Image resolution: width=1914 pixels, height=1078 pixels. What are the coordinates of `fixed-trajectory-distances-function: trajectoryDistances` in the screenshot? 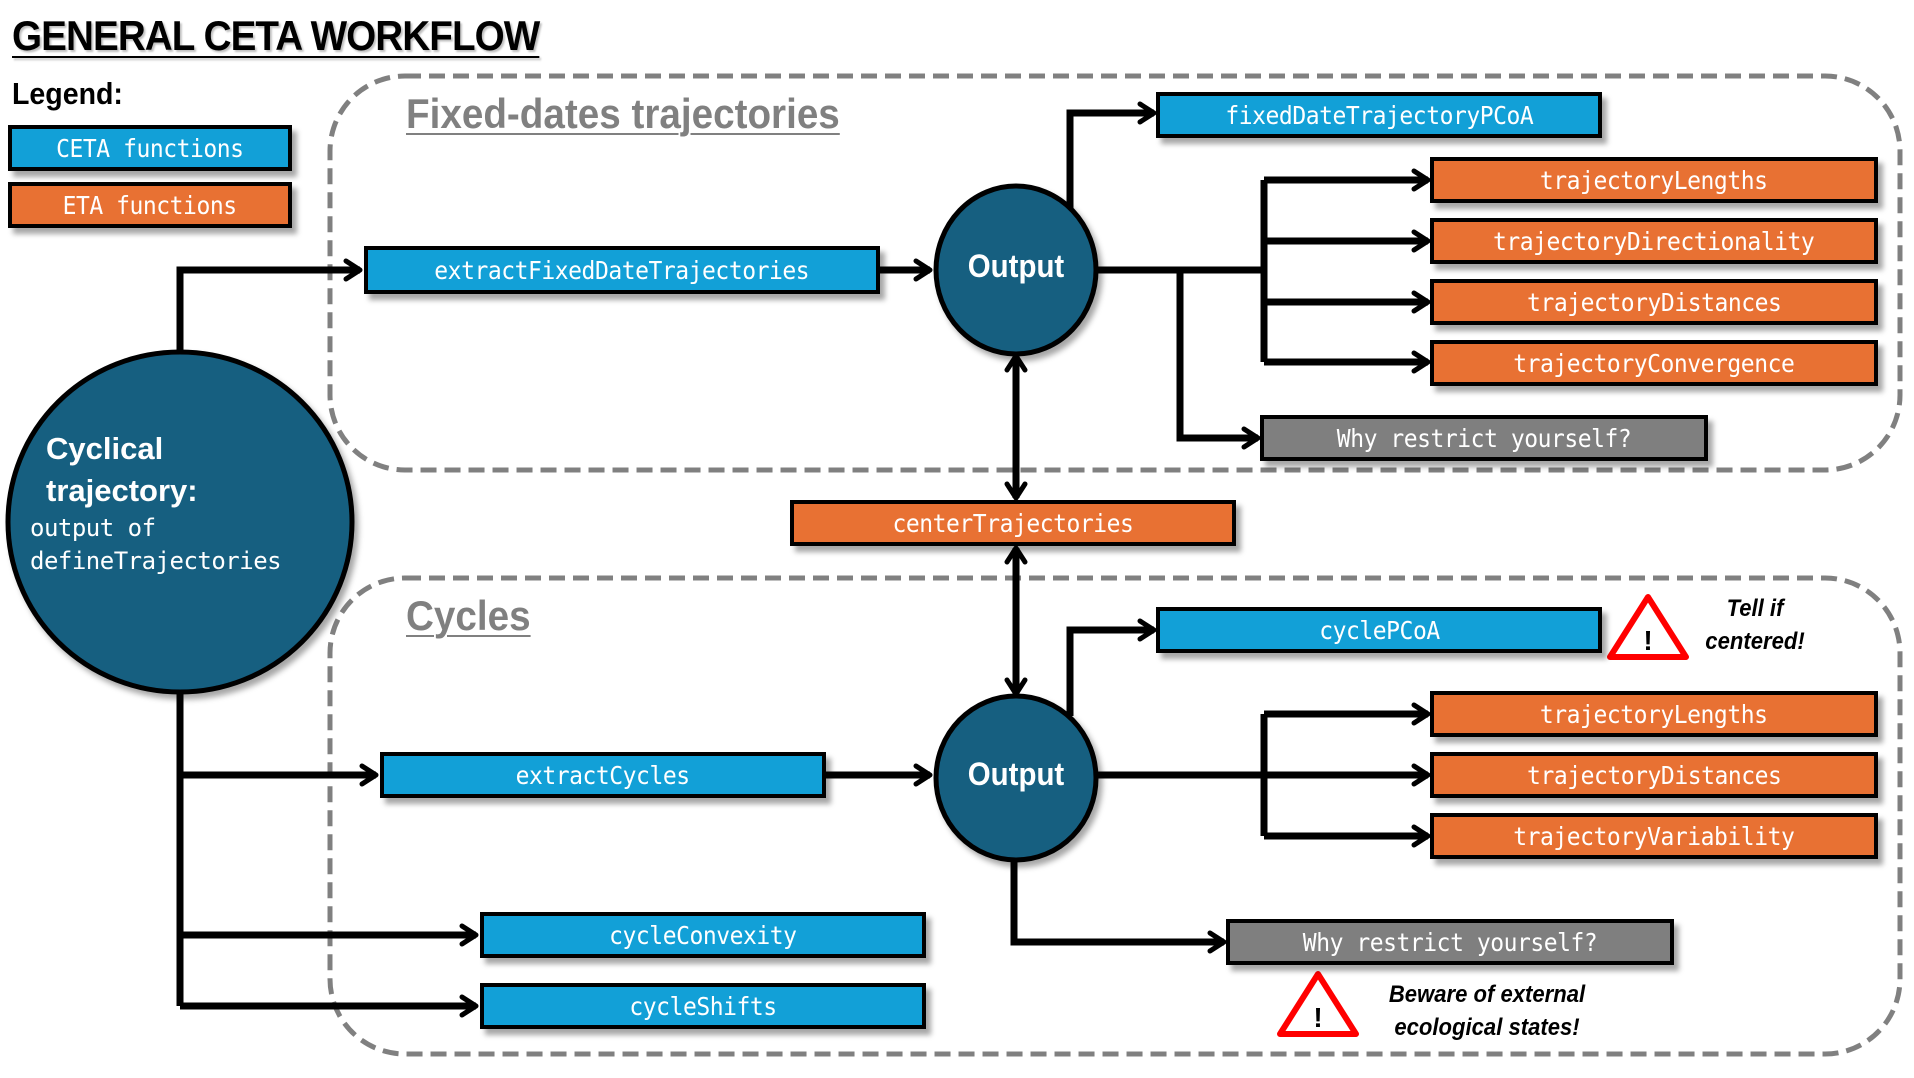 It's located at (1654, 302).